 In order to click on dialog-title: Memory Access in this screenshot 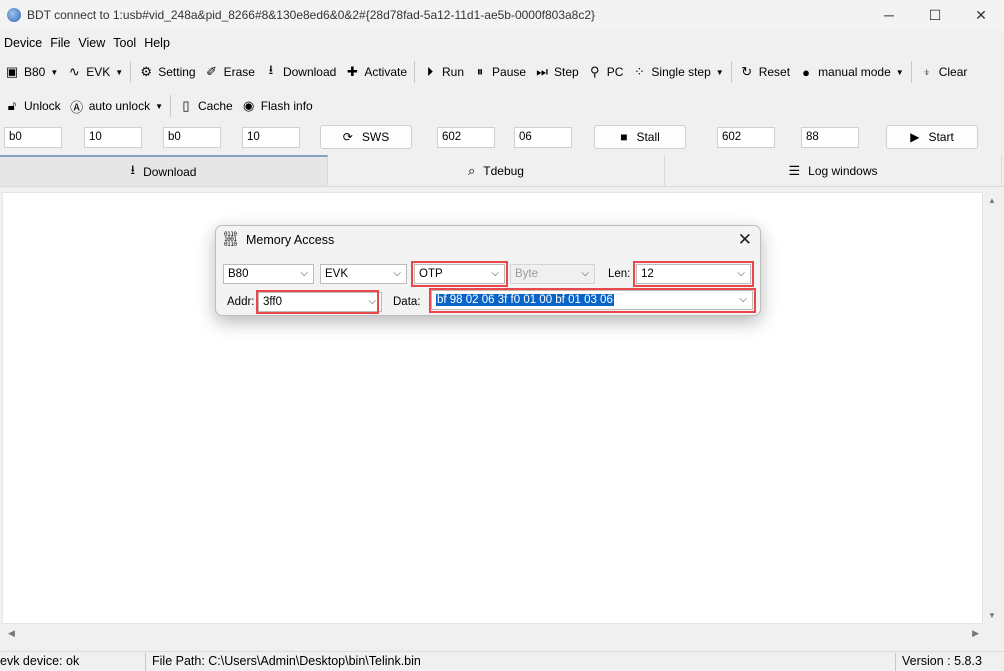, I will do `click(290, 239)`.